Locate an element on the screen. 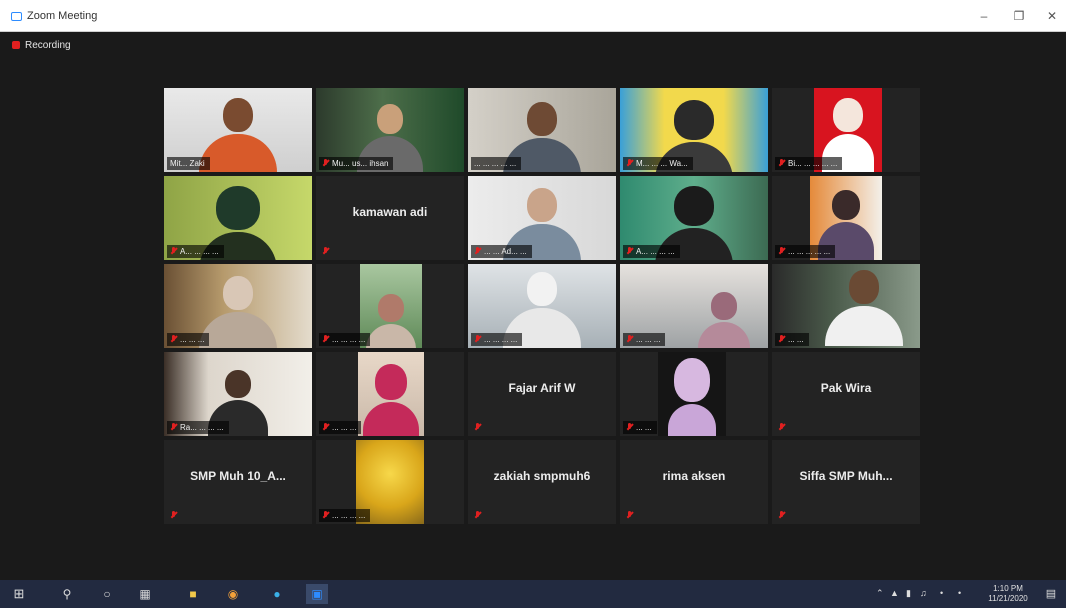 This screenshot has height=608, width=1066. participant-display-name: Fajar Arif W is located at coordinates (542, 388).